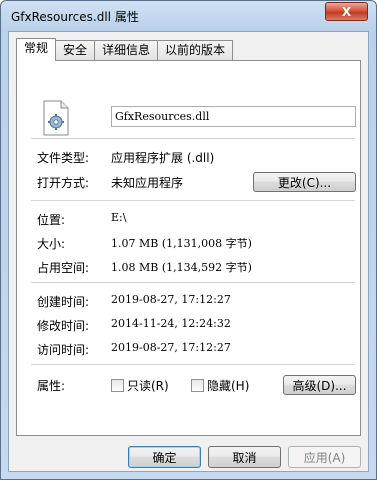  I want to click on location-value: E:\, so click(119, 217).